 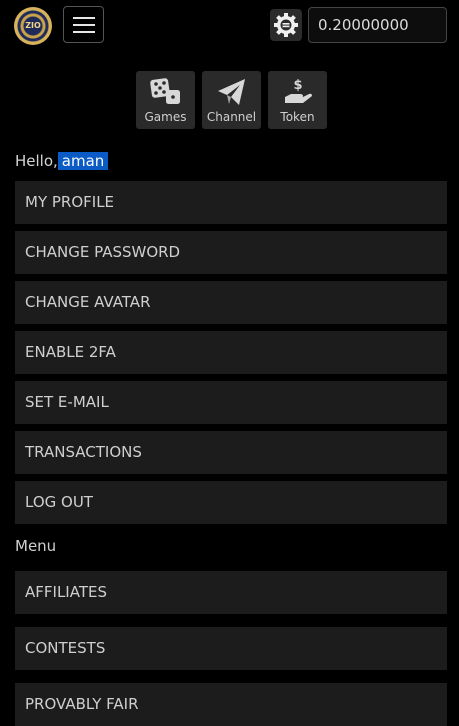 I want to click on menu-item-affiliates: AFFILIATES, so click(x=231, y=592).